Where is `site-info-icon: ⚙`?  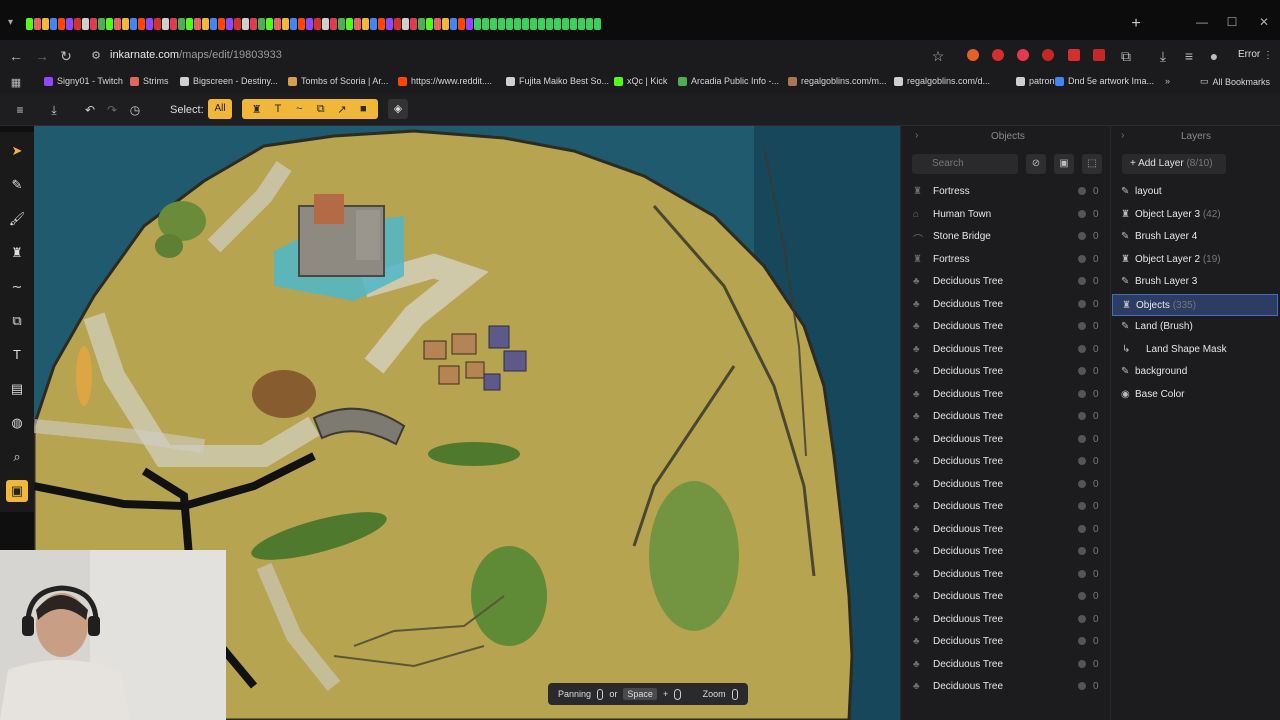 site-info-icon: ⚙ is located at coordinates (96, 56).